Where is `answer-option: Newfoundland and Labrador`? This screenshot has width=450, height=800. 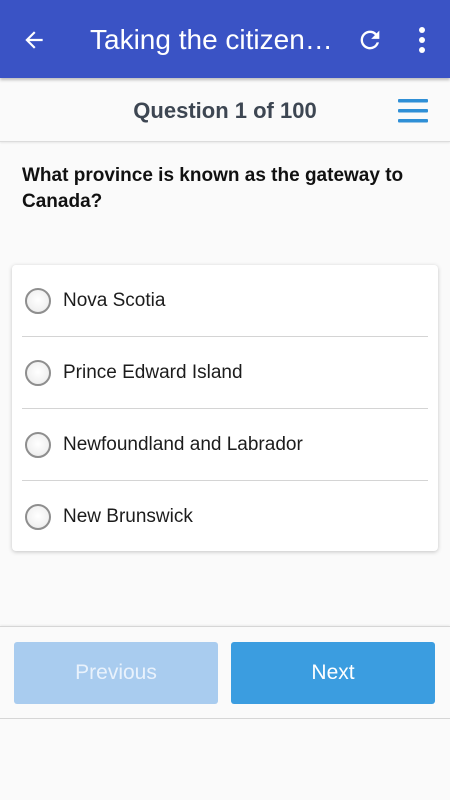
answer-option: Newfoundland and Labrador is located at coordinates (225, 445).